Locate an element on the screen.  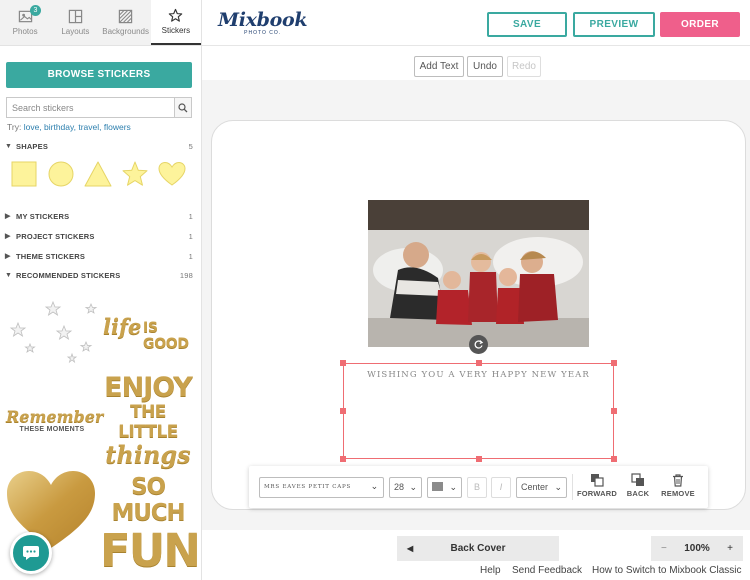
sticker-text: things is located at coordinates (148, 454).